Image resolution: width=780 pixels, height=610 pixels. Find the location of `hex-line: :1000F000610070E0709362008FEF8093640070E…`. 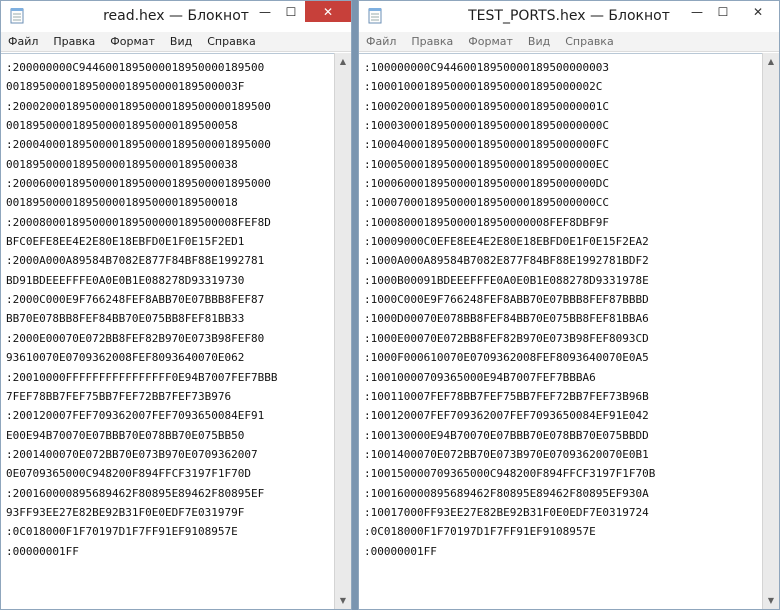

hex-line: :1000F000610070E0709362008FEF8093640070E… is located at coordinates (506, 358).